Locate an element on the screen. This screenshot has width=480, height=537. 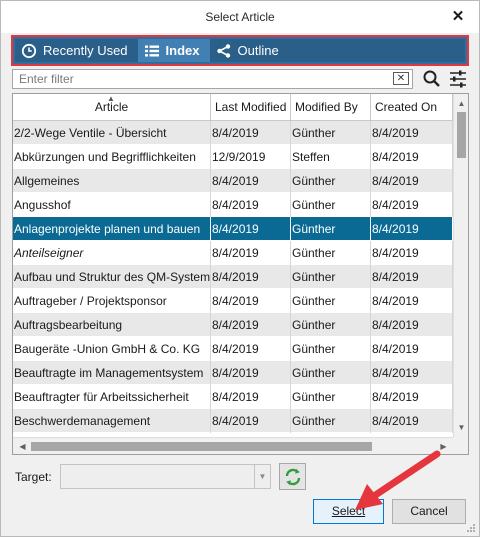
title-bar: Select Article ✕ is located at coordinates (240, 17).